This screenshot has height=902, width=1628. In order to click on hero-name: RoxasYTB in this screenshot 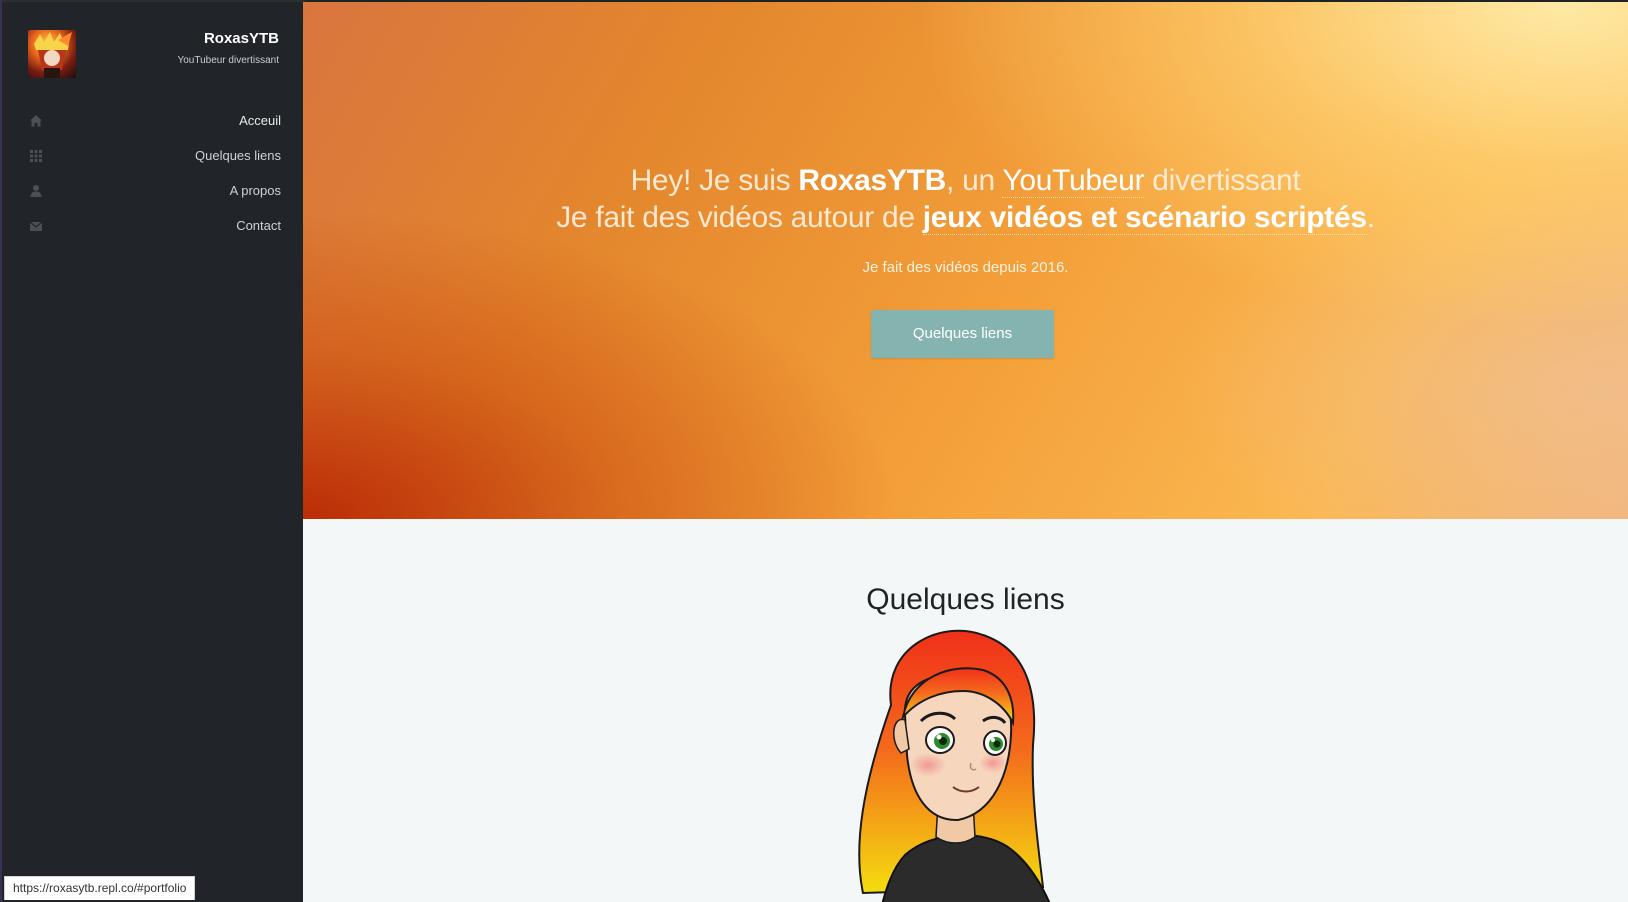, I will do `click(872, 180)`.